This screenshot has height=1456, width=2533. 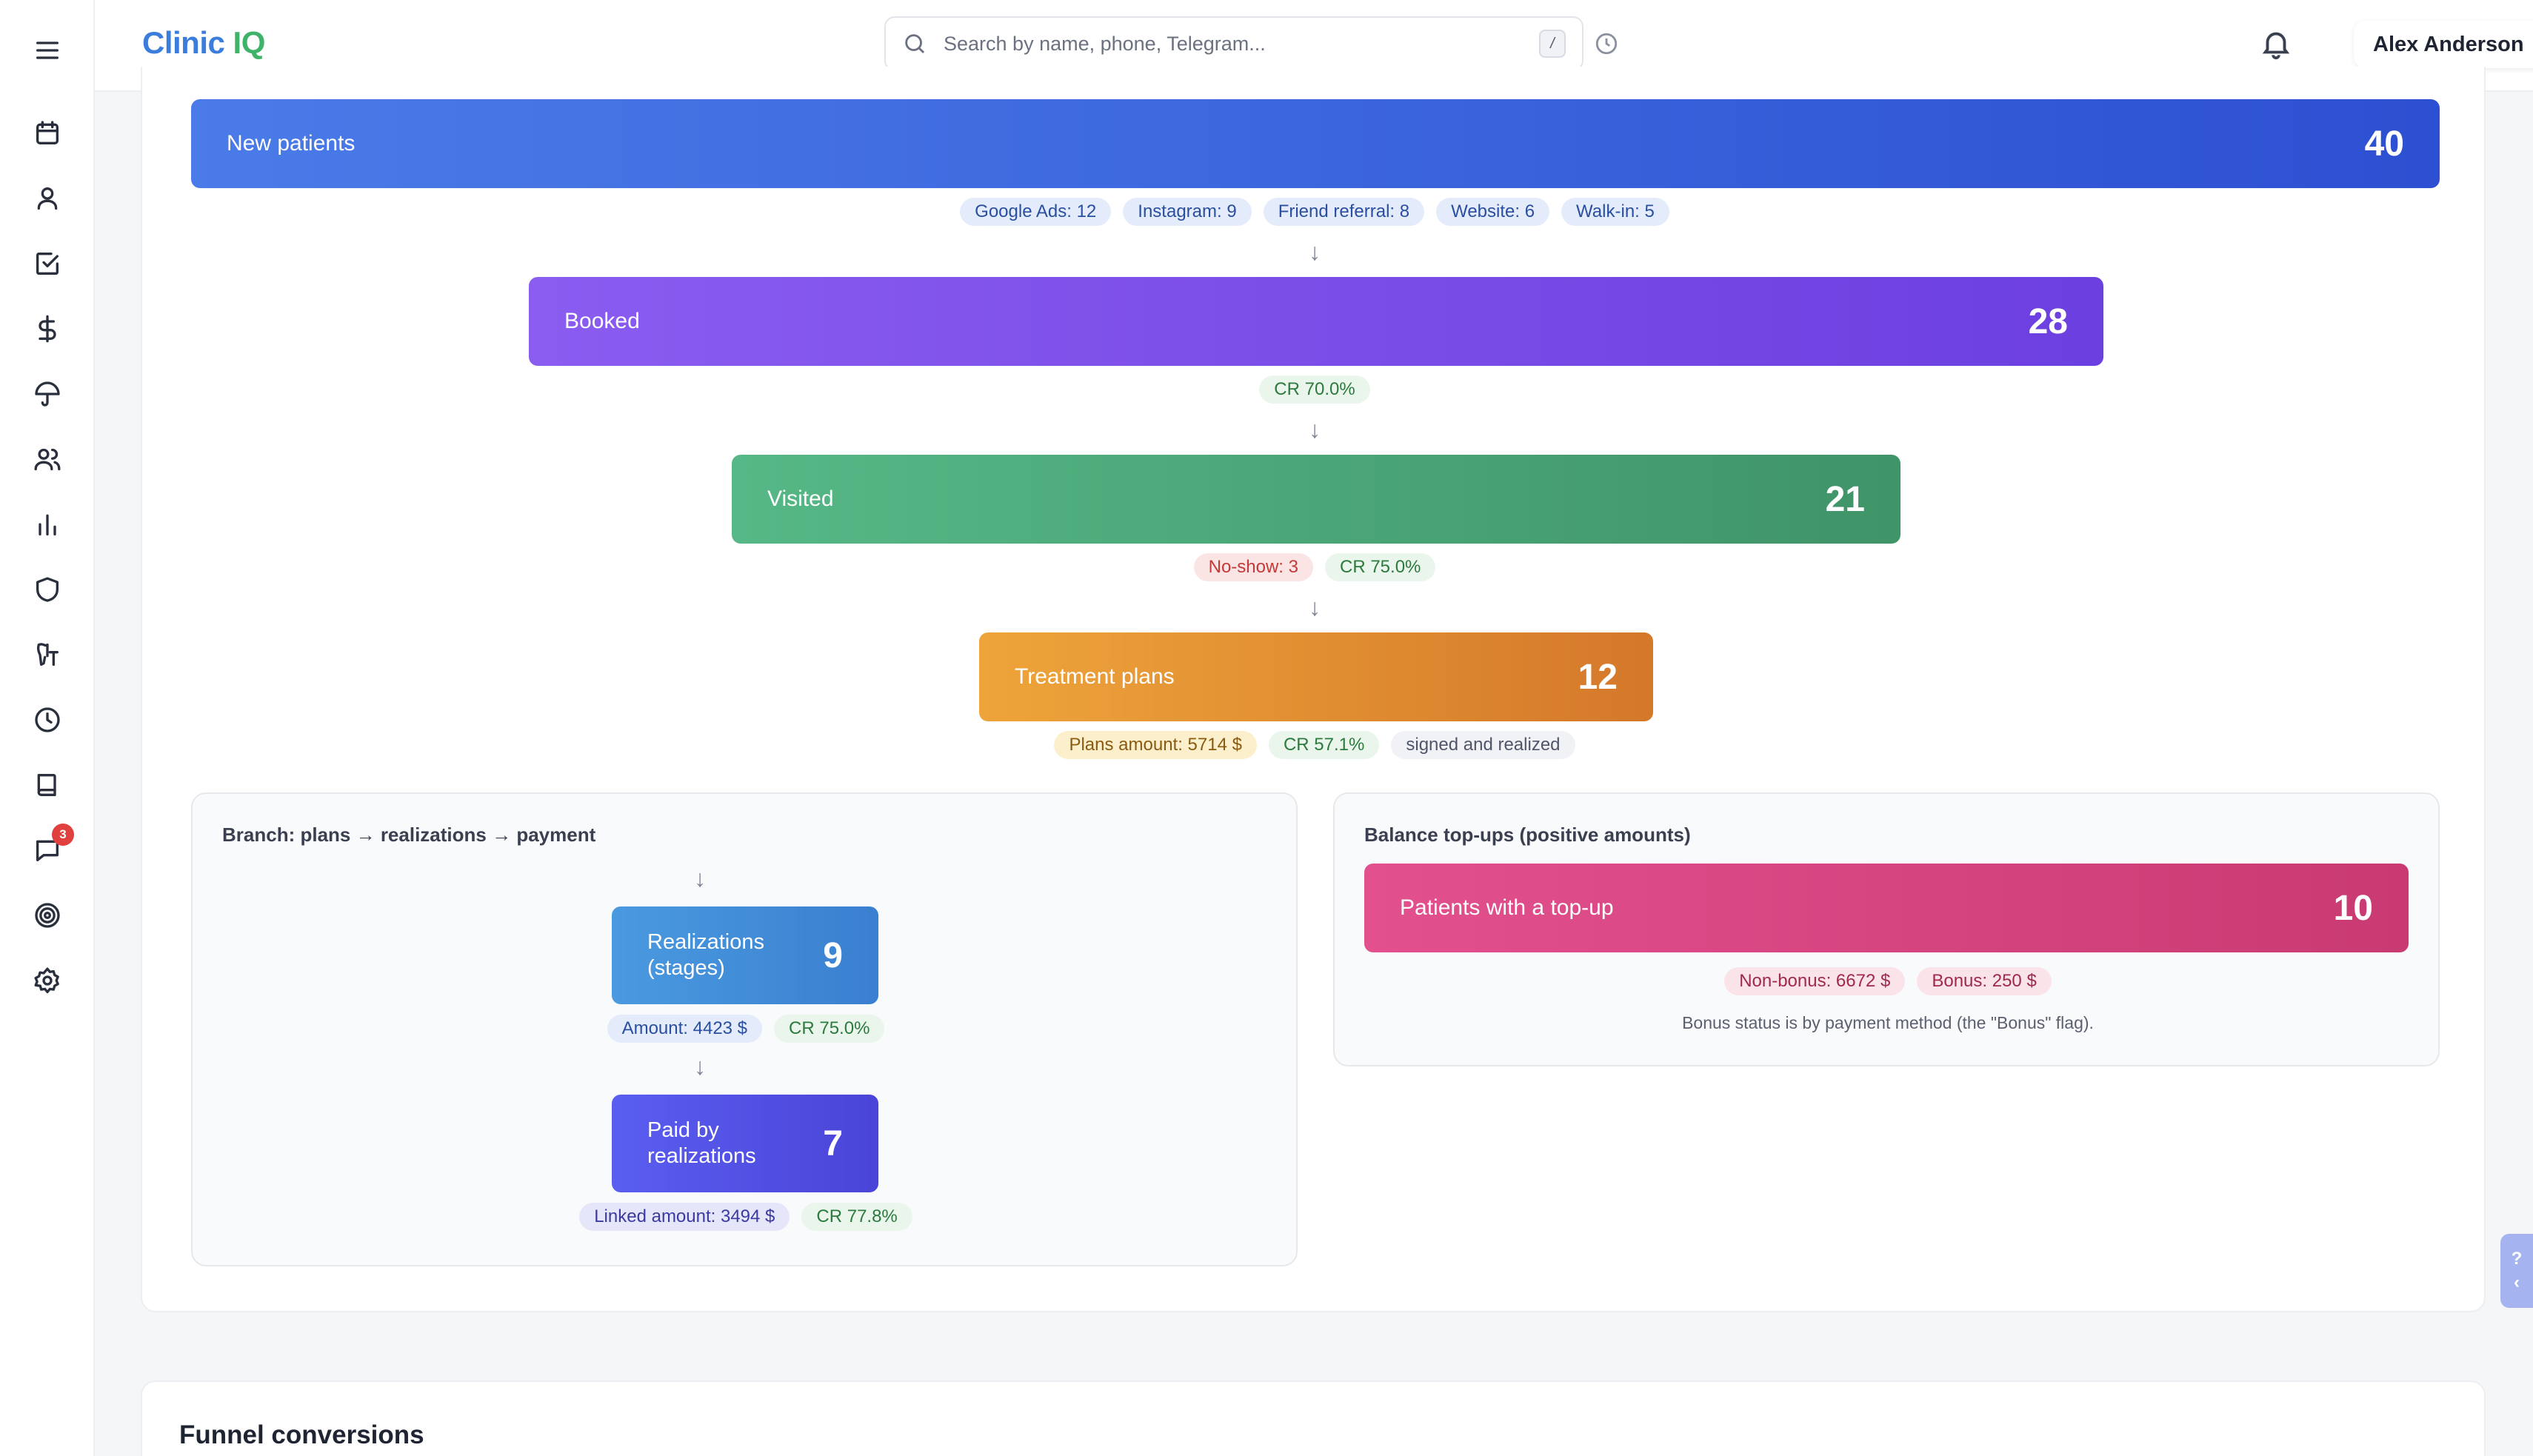 I want to click on search-box: Search by name, phone, Telegram... /, so click(x=1233, y=43).